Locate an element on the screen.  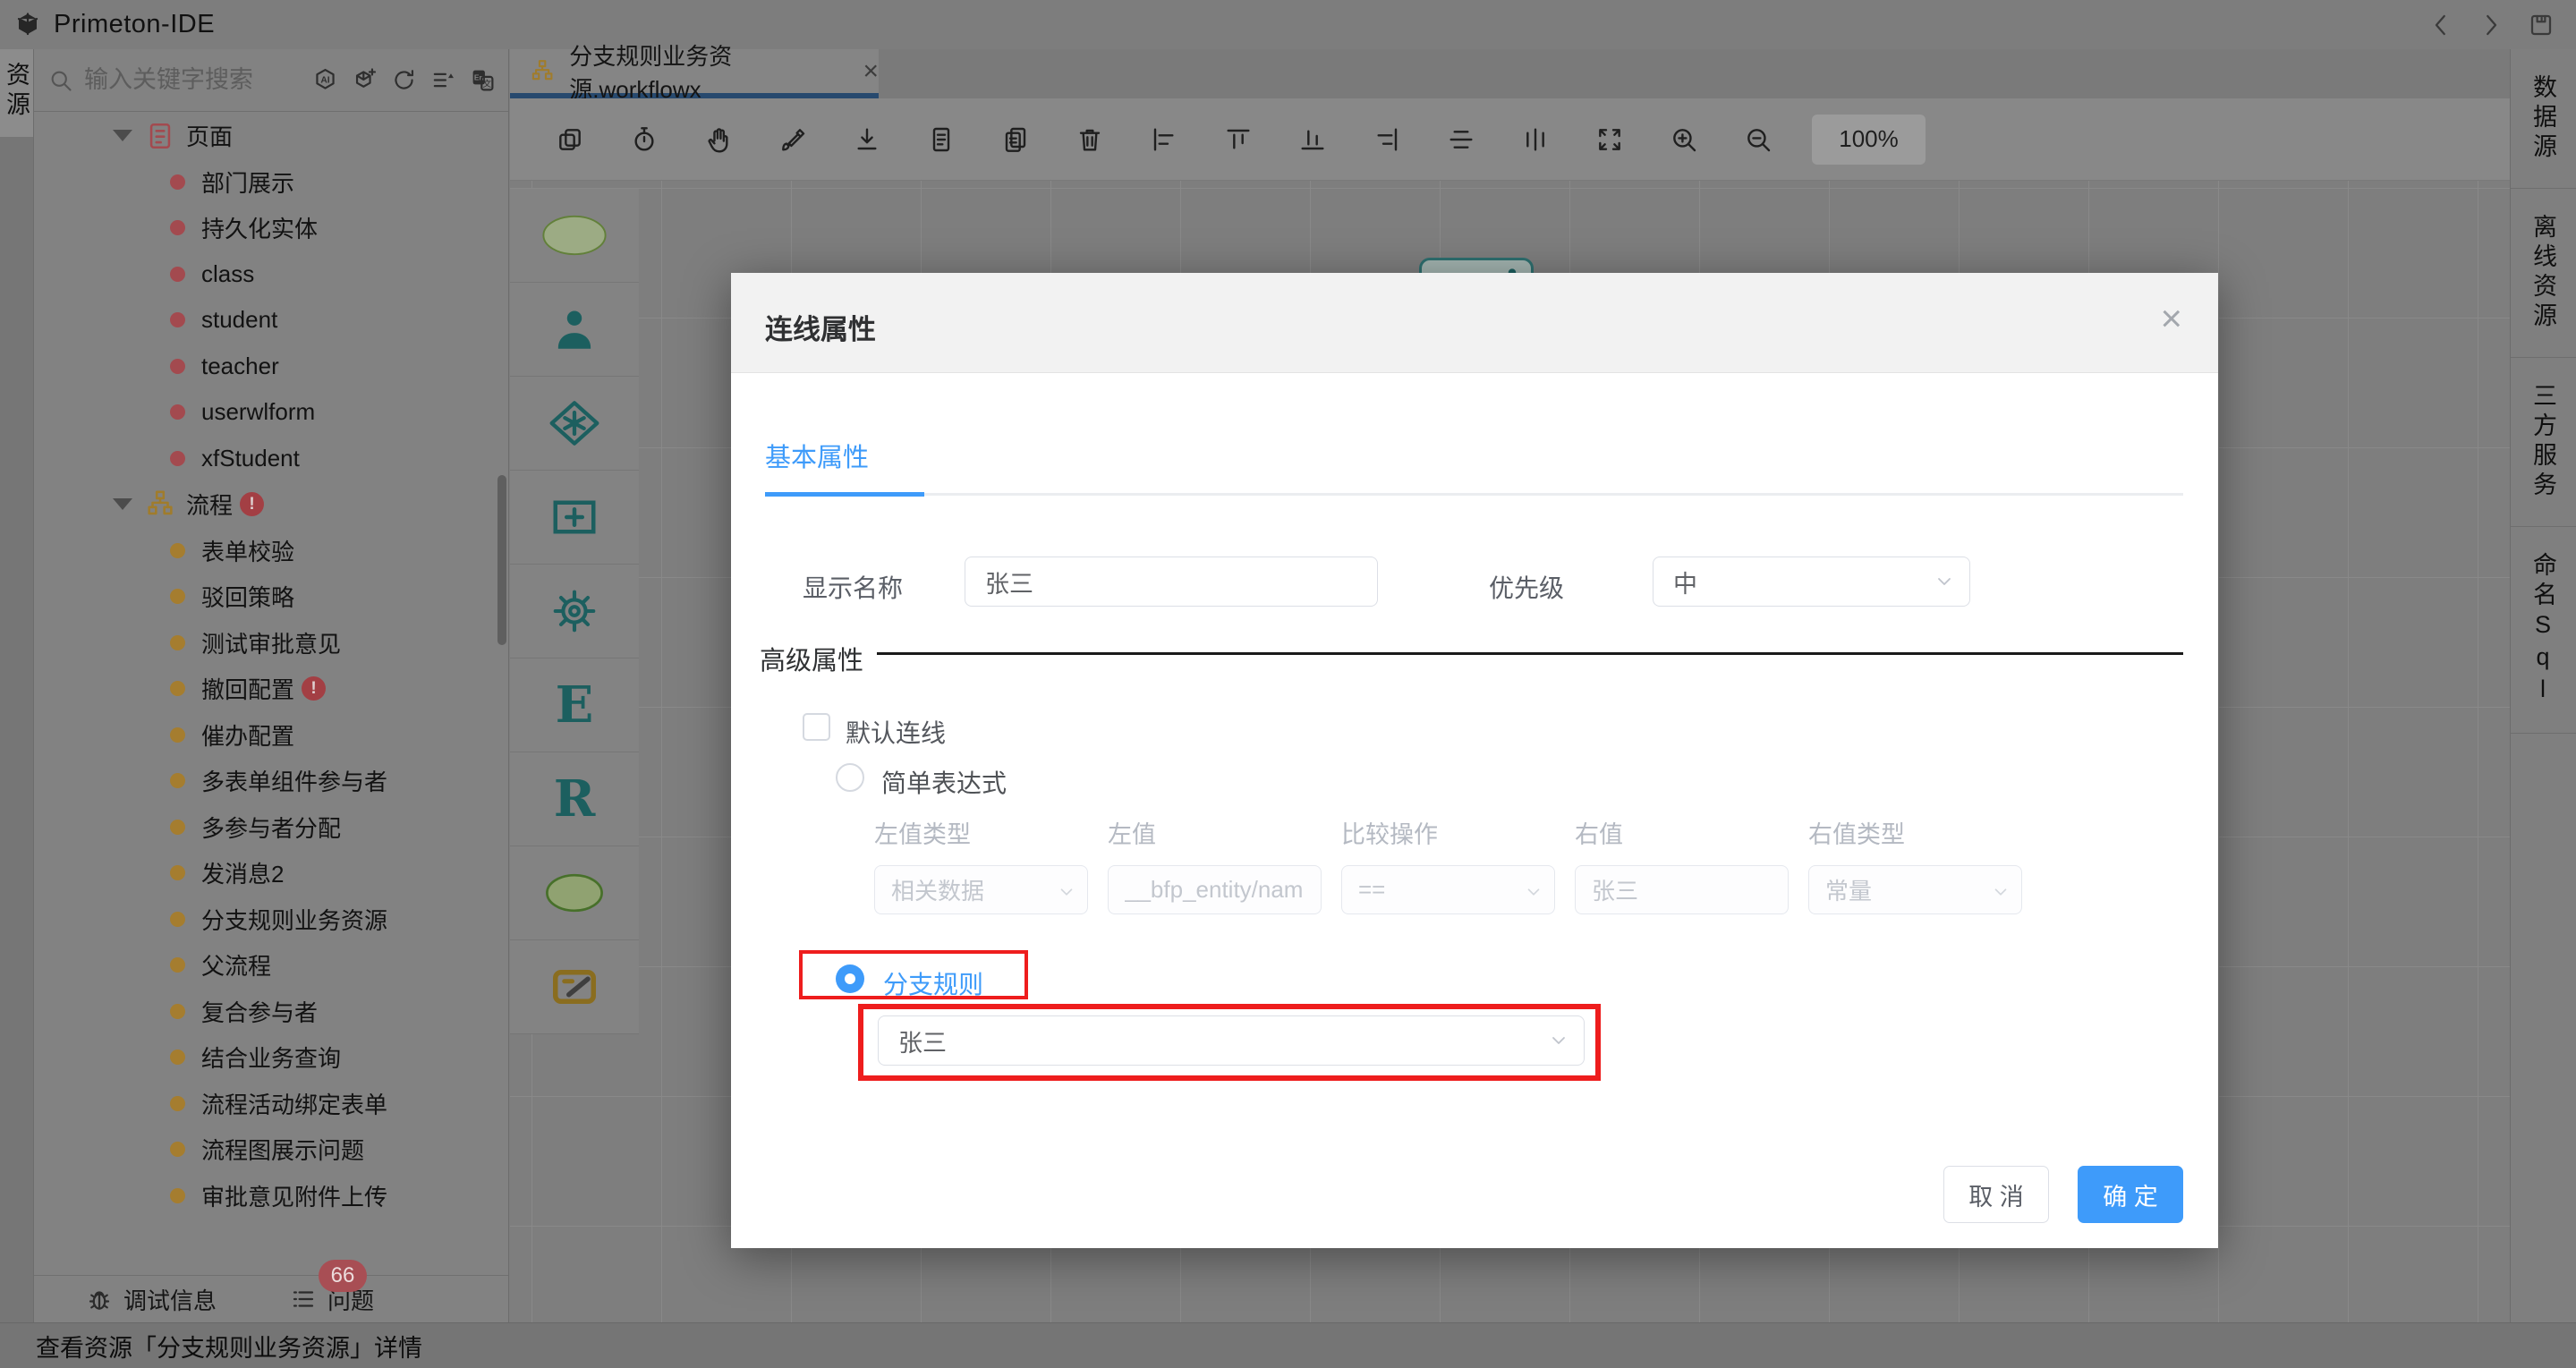
tree-item: 同表单父流程 is located at coordinates (271, 1224).